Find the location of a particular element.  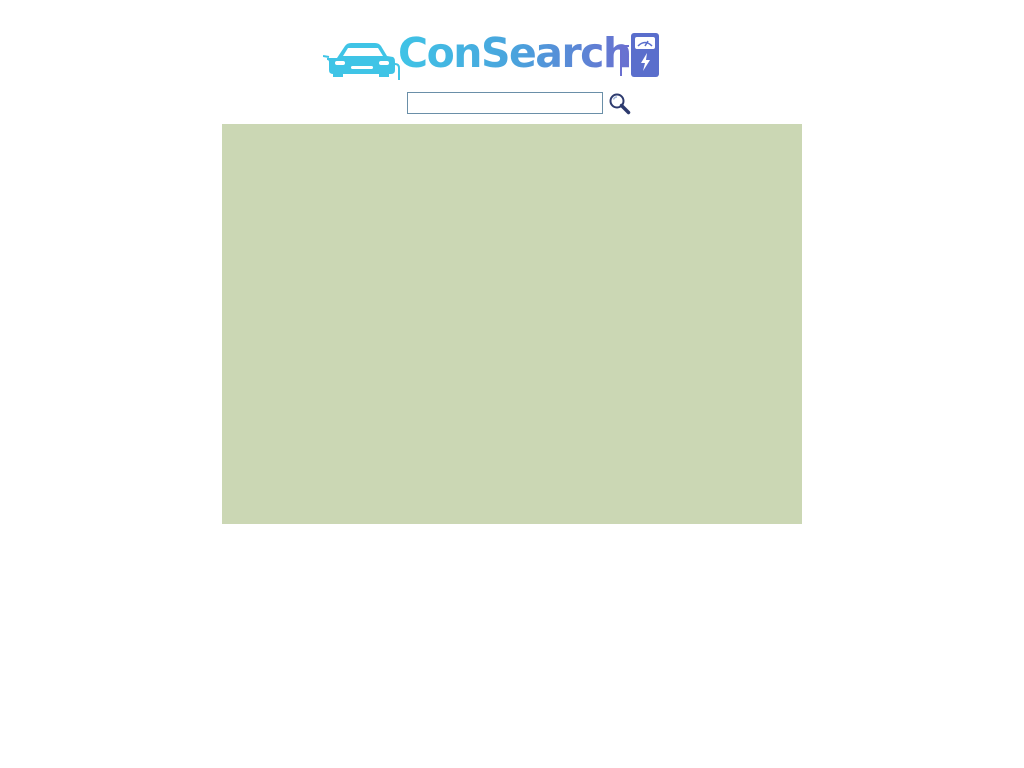

site-logo: ConSearch is located at coordinates (494, 54).